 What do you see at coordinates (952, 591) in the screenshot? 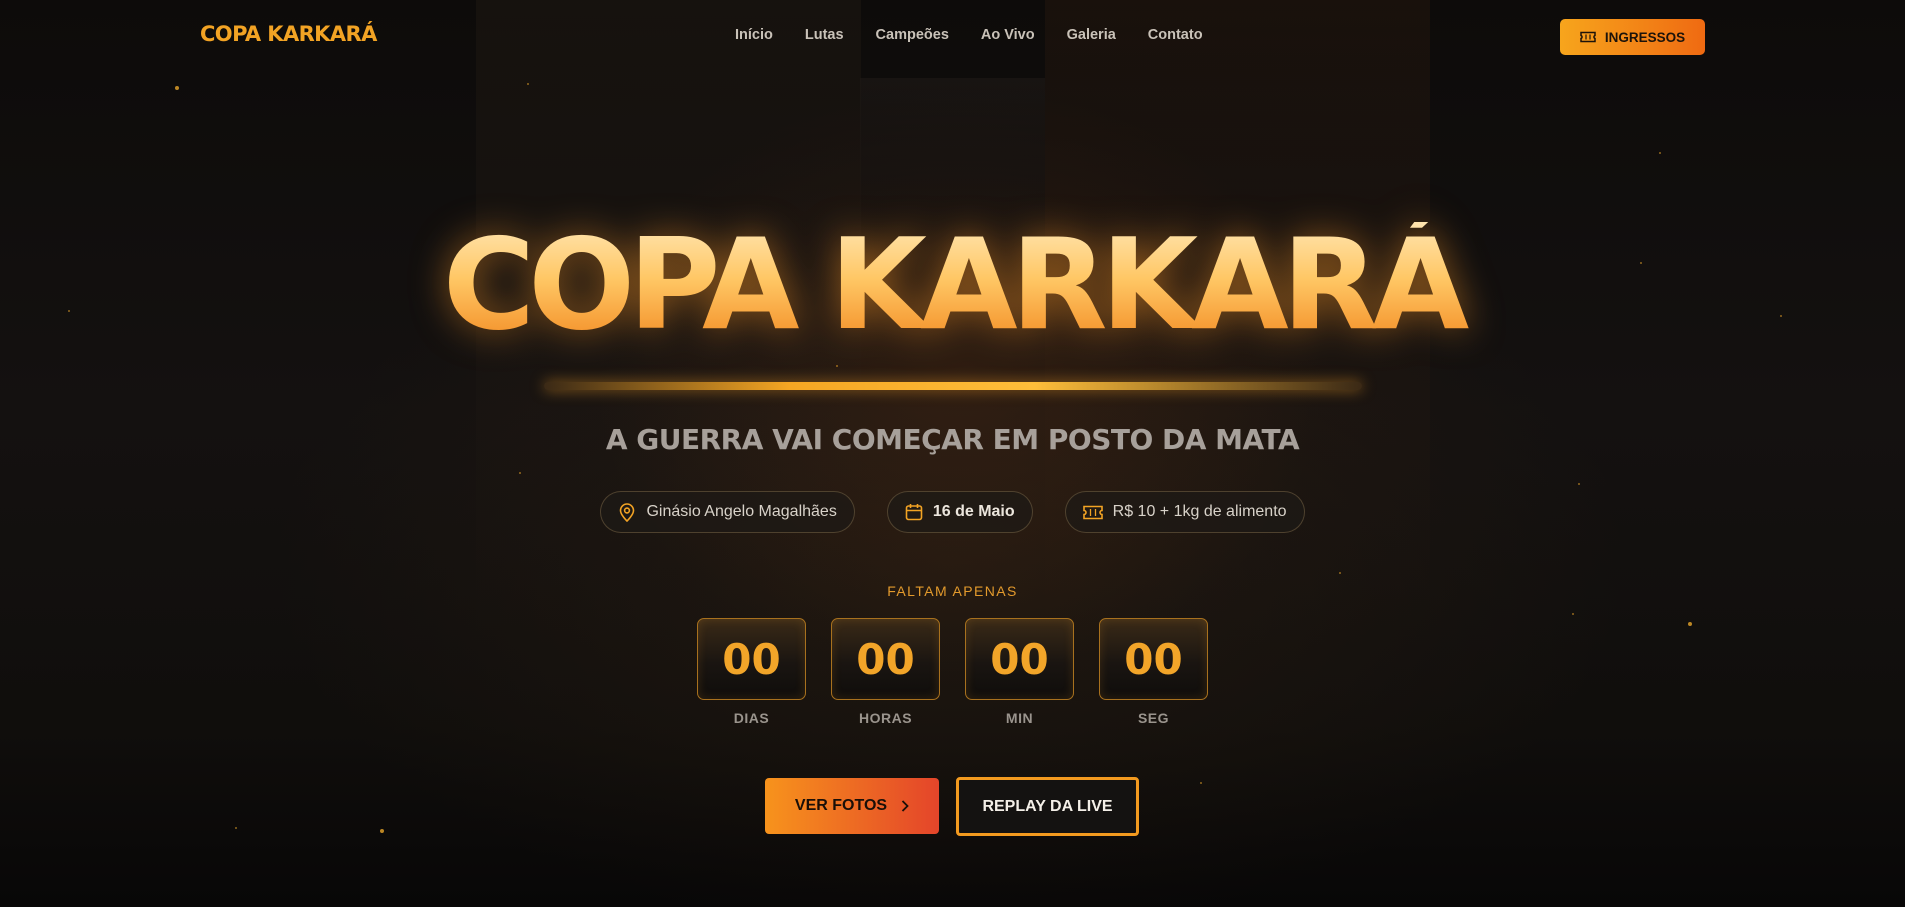
I see `countdown-label: FALTAM APENAS` at bounding box center [952, 591].